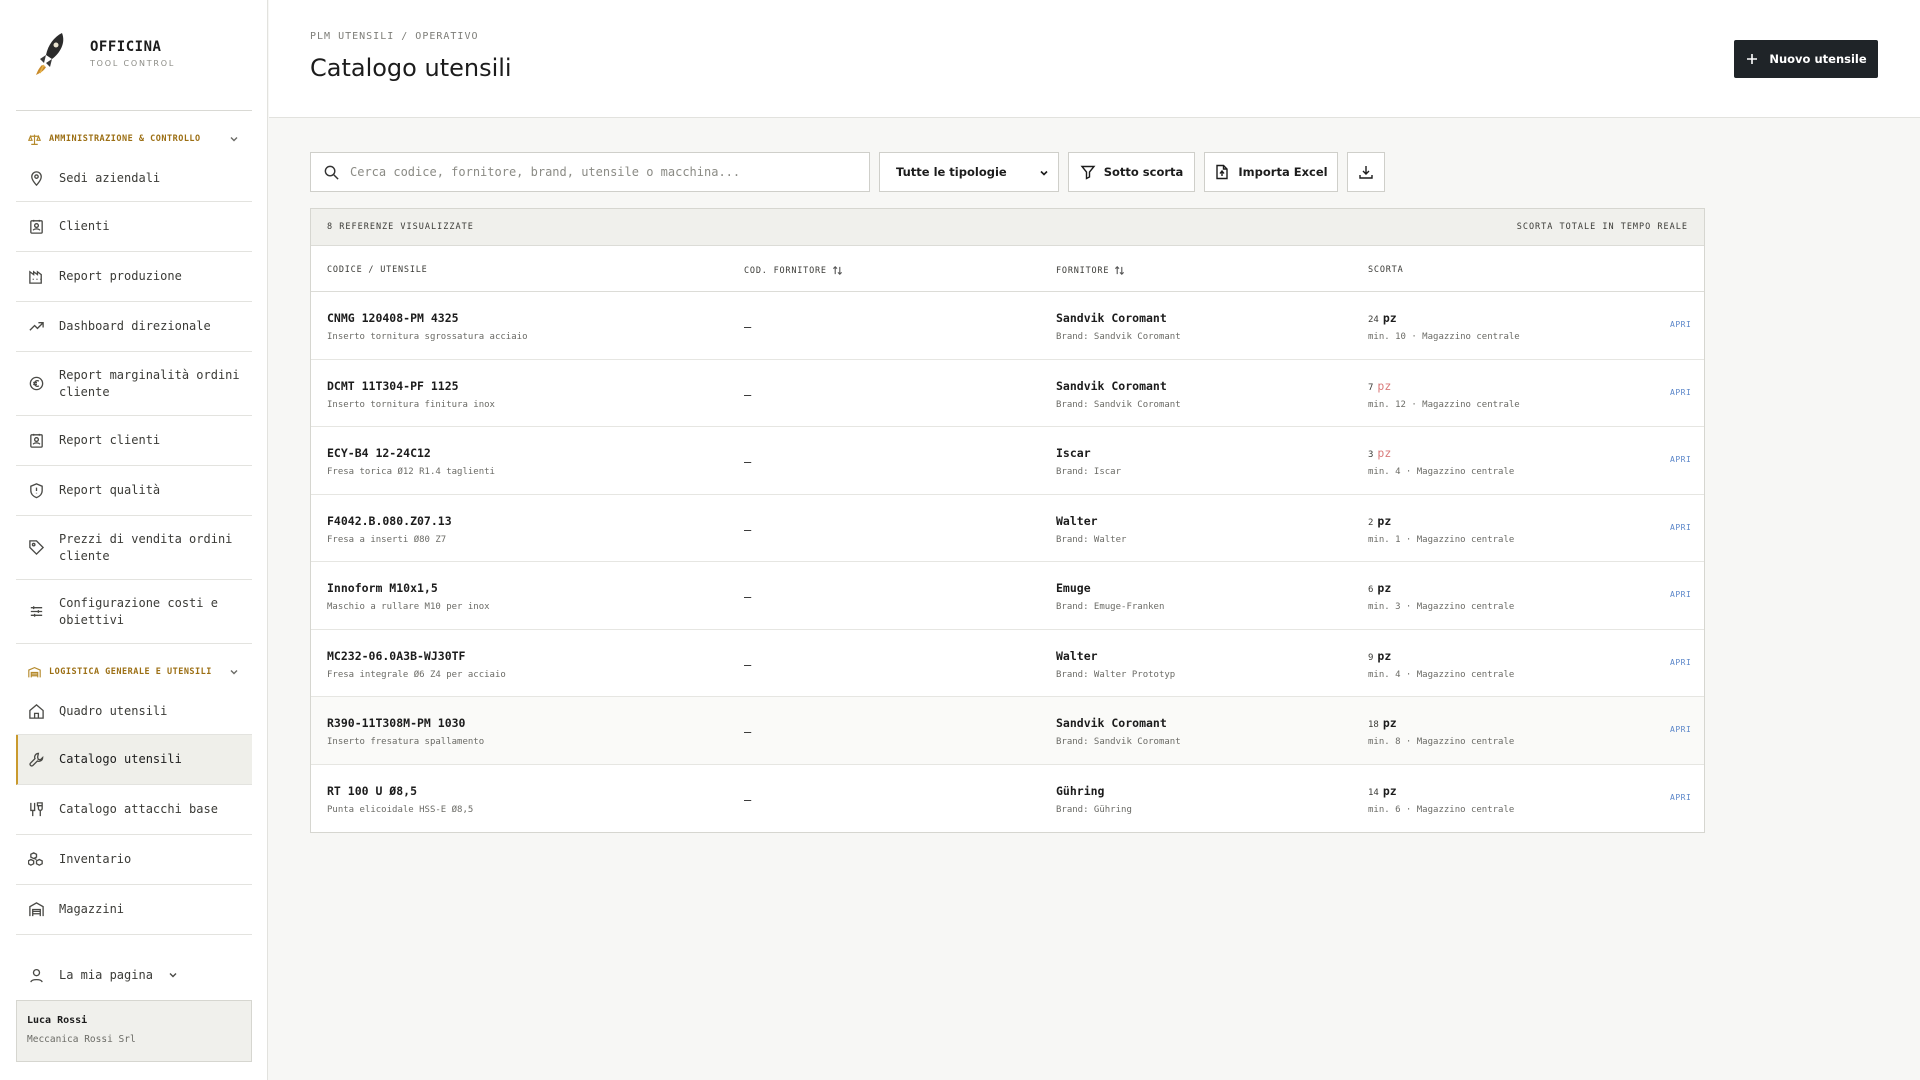 The image size is (1920, 1080). I want to click on supplier-name: Gühring, so click(1080, 790).